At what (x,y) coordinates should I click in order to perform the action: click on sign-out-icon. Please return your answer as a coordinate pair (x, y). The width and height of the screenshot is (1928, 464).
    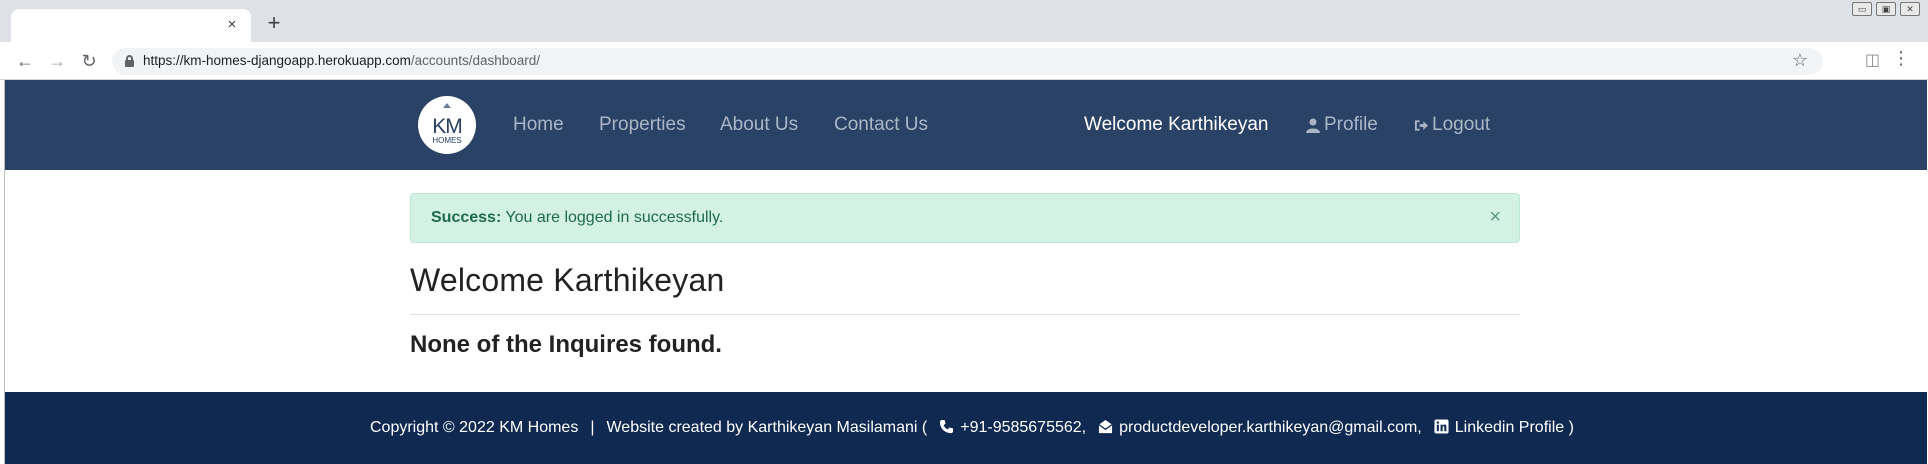
    Looking at the image, I should click on (1421, 125).